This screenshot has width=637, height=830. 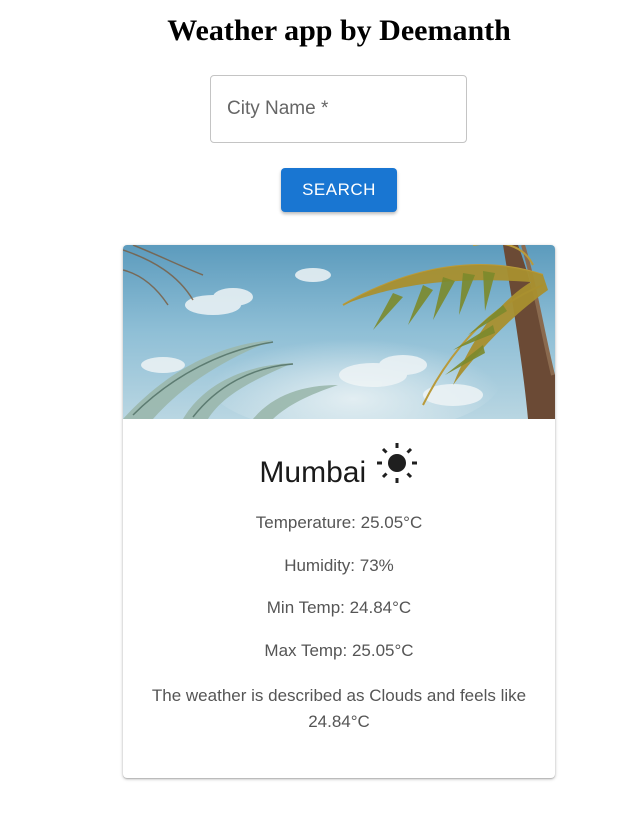 What do you see at coordinates (339, 650) in the screenshot?
I see `max-temp-text: Max Temp: 25.05°C` at bounding box center [339, 650].